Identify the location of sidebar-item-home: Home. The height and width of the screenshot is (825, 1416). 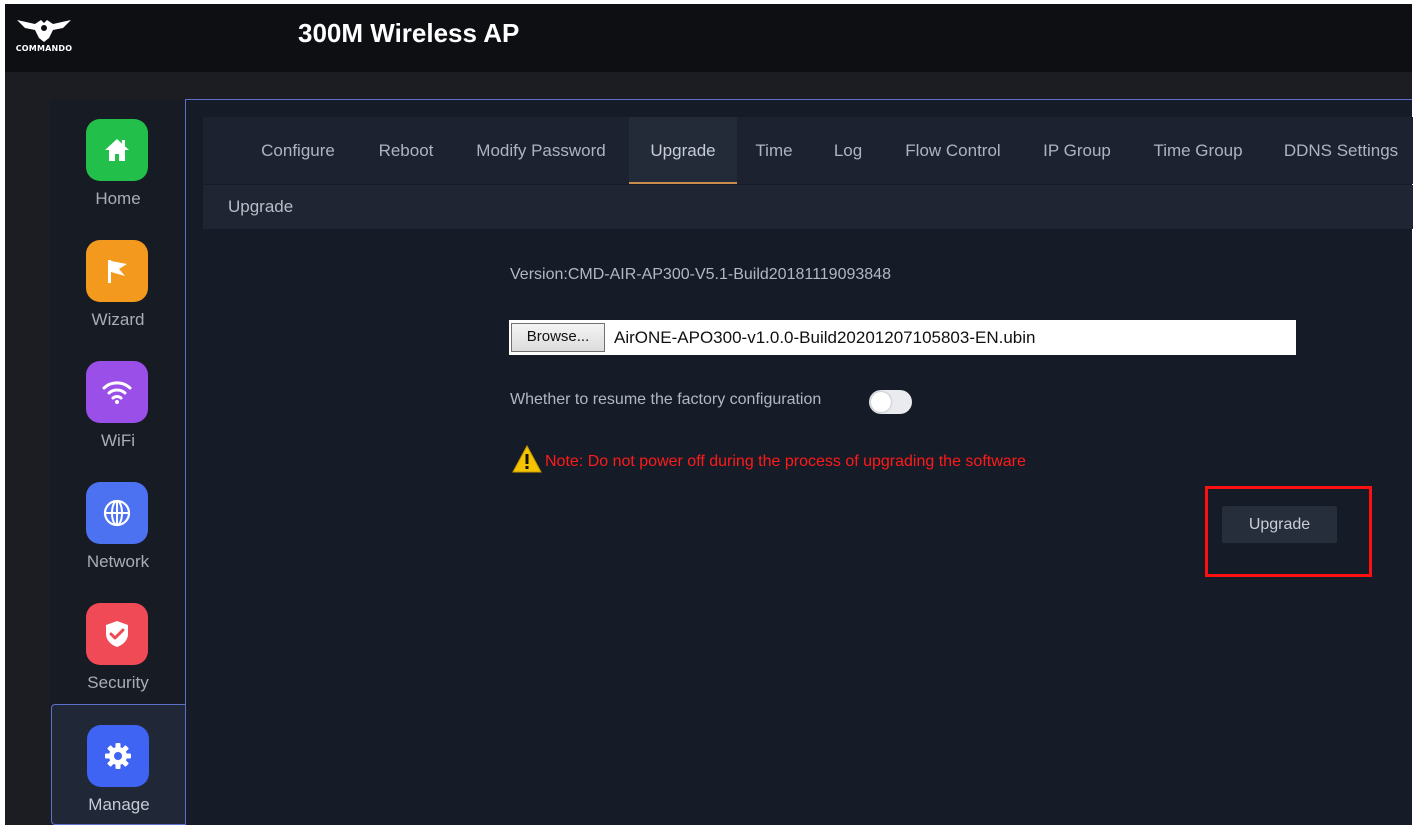
(118, 159).